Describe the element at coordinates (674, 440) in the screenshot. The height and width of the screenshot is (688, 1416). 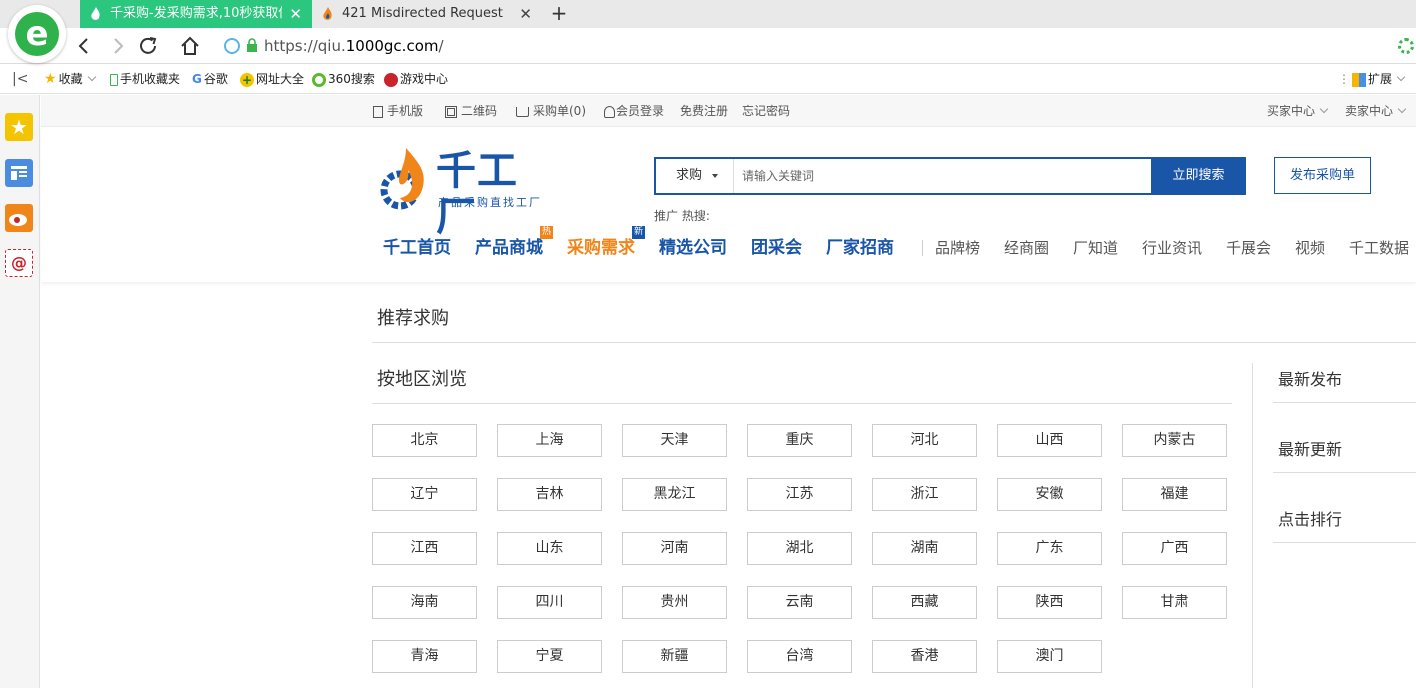
I see `region-button: 天津` at that location.